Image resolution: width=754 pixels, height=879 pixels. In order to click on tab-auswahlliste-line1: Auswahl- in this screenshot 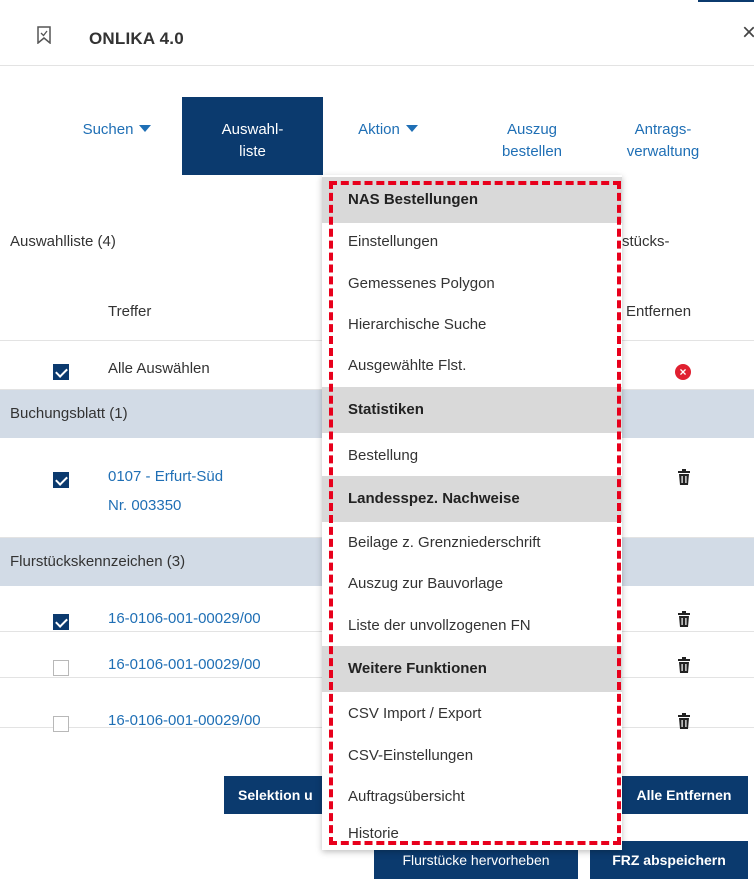, I will do `click(252, 129)`.